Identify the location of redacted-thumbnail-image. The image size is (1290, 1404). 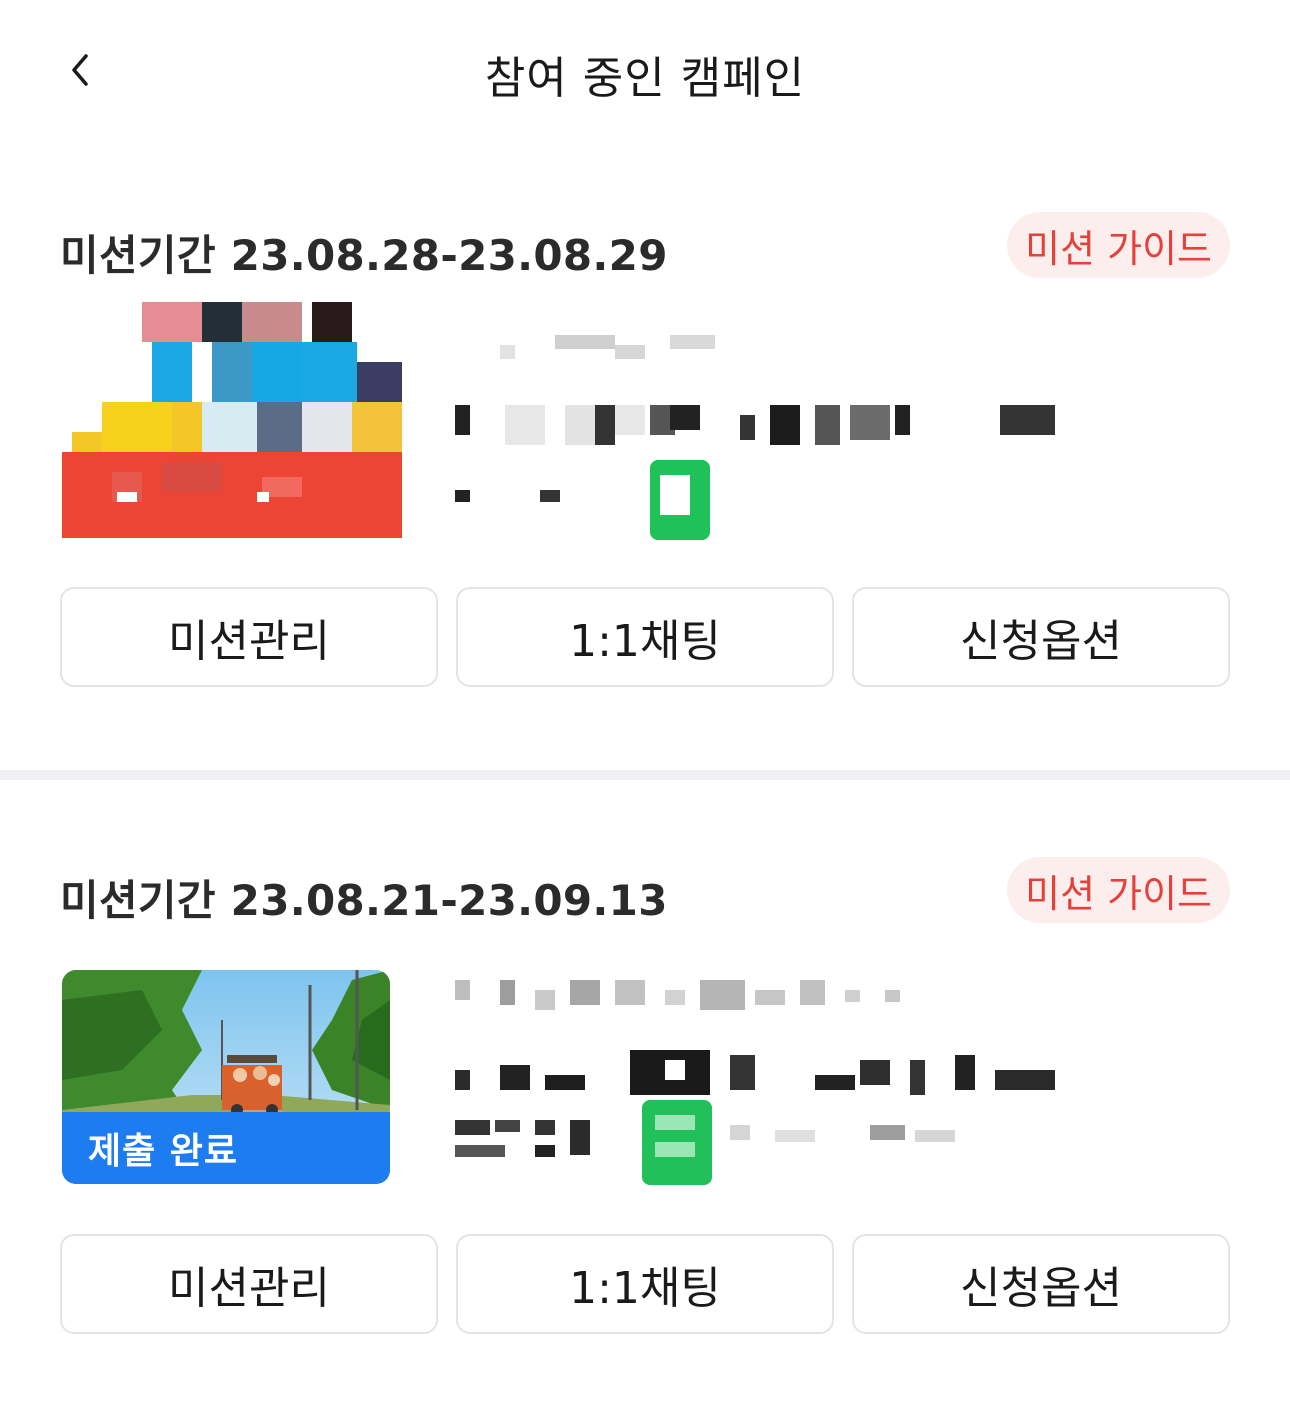
(232, 420).